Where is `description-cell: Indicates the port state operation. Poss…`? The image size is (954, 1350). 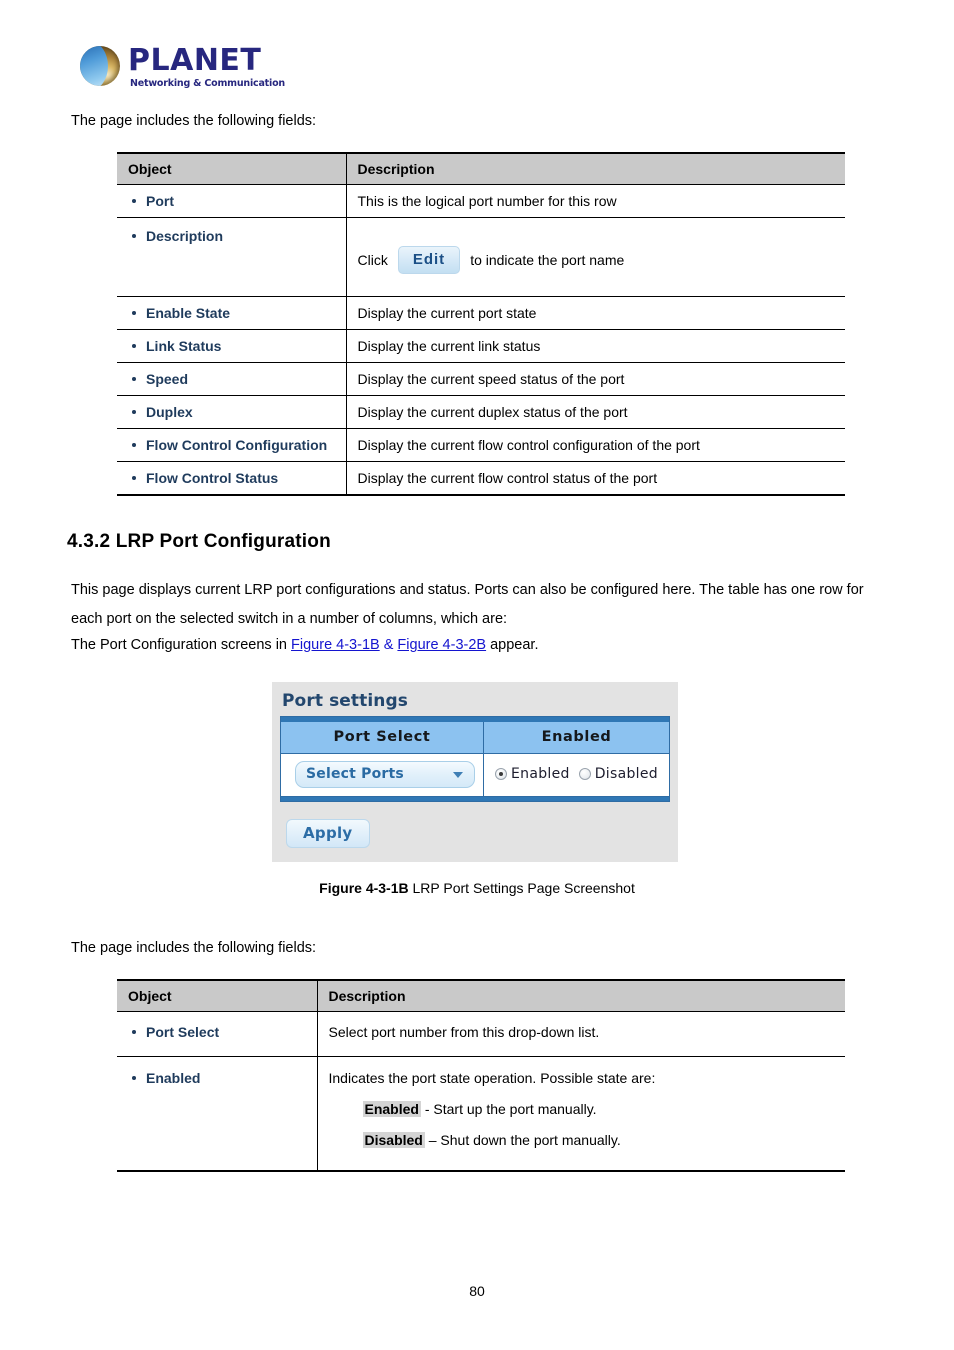 description-cell: Indicates the port state operation. Poss… is located at coordinates (581, 1114).